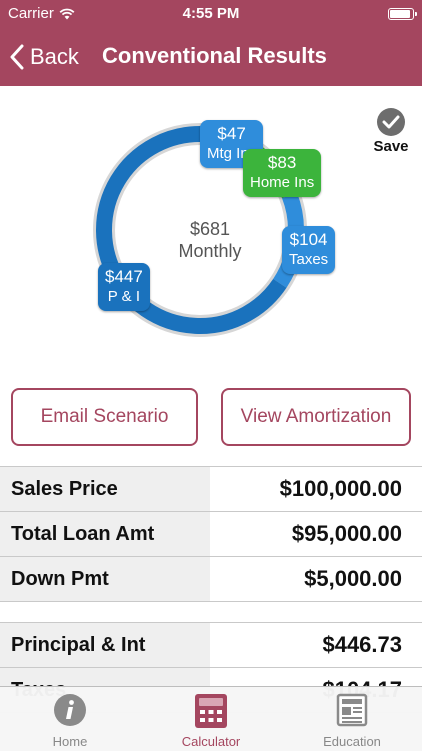 The width and height of the screenshot is (422, 751). I want to click on row-label: Sales Price, so click(105, 489).